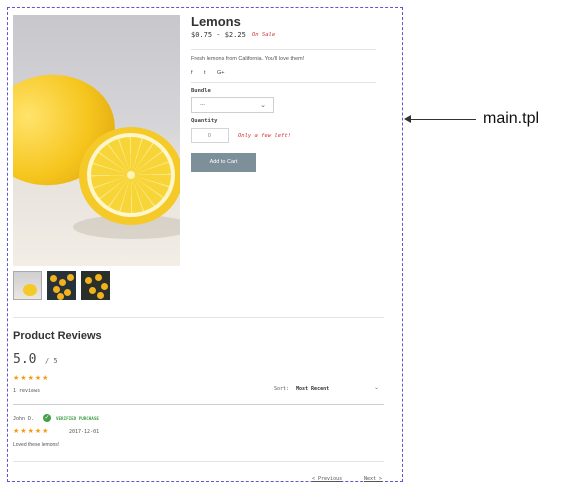 Image resolution: width=570 pixels, height=491 pixels. I want to click on quantity-input: 0, so click(210, 135).